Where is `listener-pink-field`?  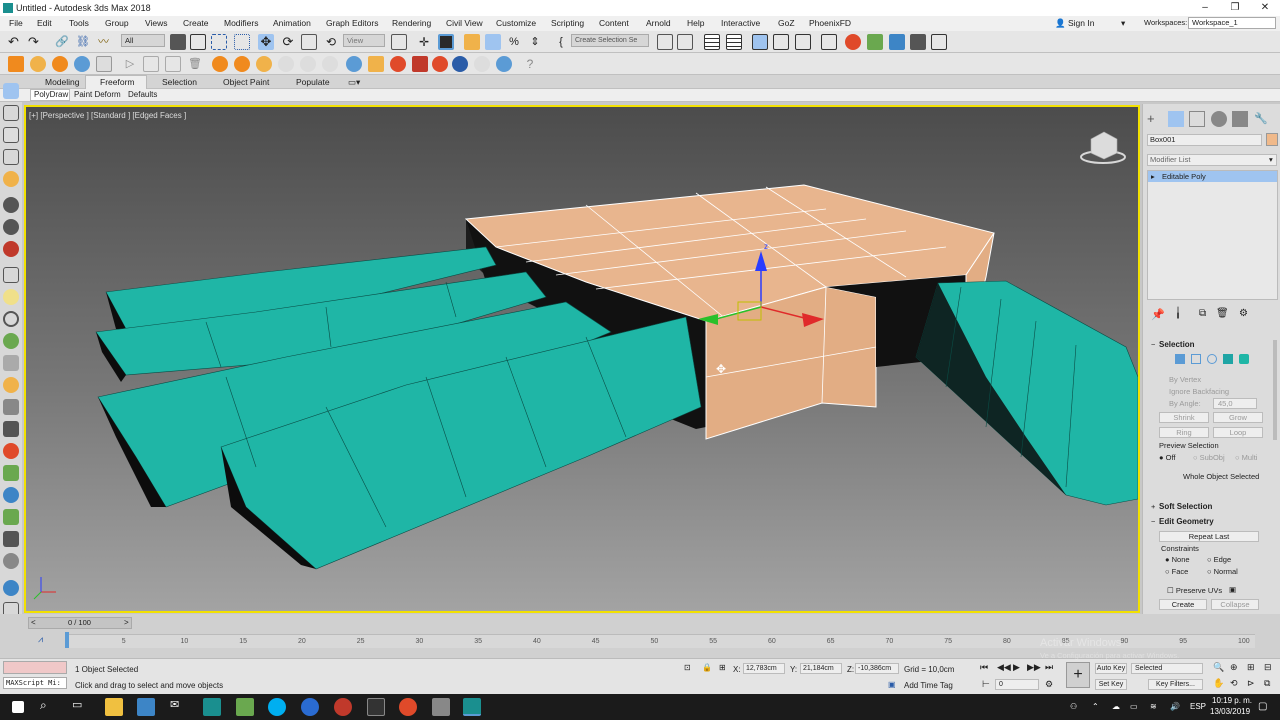 listener-pink-field is located at coordinates (35, 667).